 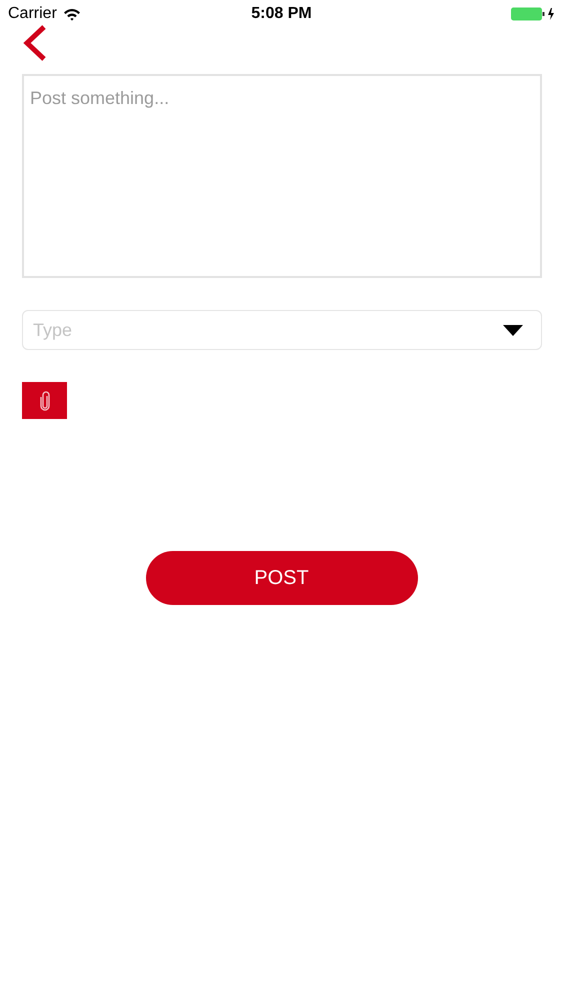 What do you see at coordinates (533, 14) in the screenshot?
I see `battery-icon` at bounding box center [533, 14].